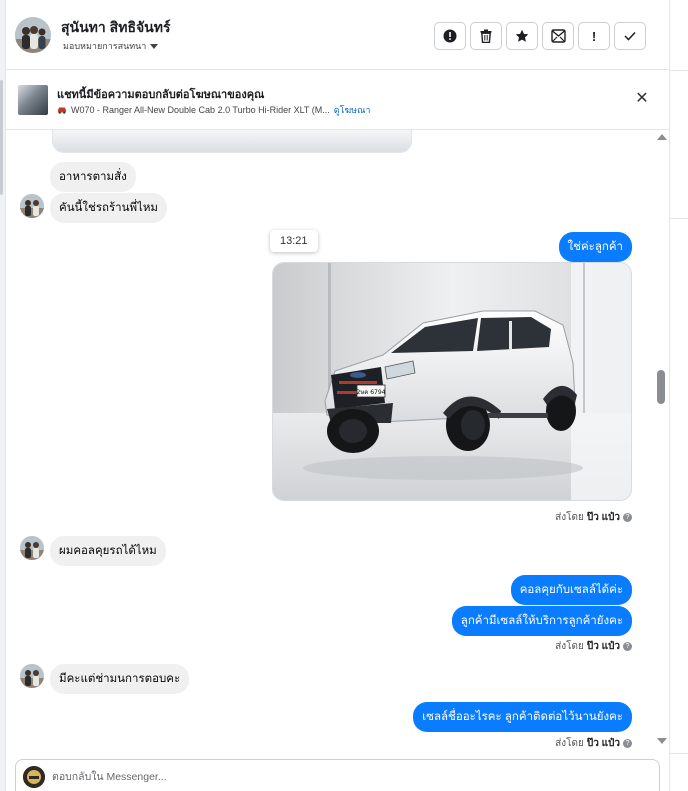  What do you see at coordinates (33, 35) in the screenshot?
I see `contact-avatar` at bounding box center [33, 35].